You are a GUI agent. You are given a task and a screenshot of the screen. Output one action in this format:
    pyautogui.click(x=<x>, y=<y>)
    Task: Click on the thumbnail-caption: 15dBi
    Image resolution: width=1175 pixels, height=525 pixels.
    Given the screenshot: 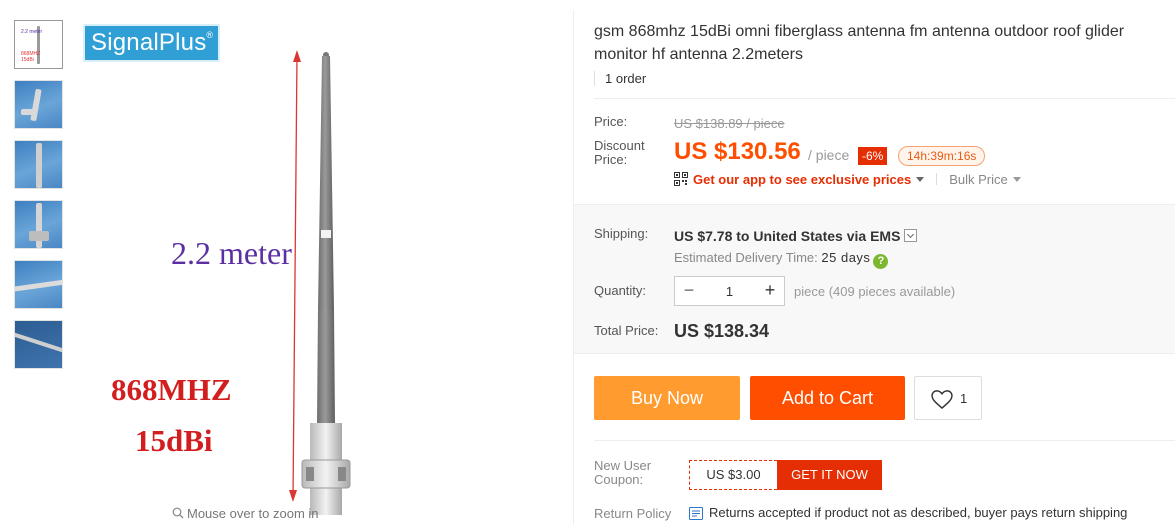 What is the action you would take?
    pyautogui.click(x=27, y=60)
    